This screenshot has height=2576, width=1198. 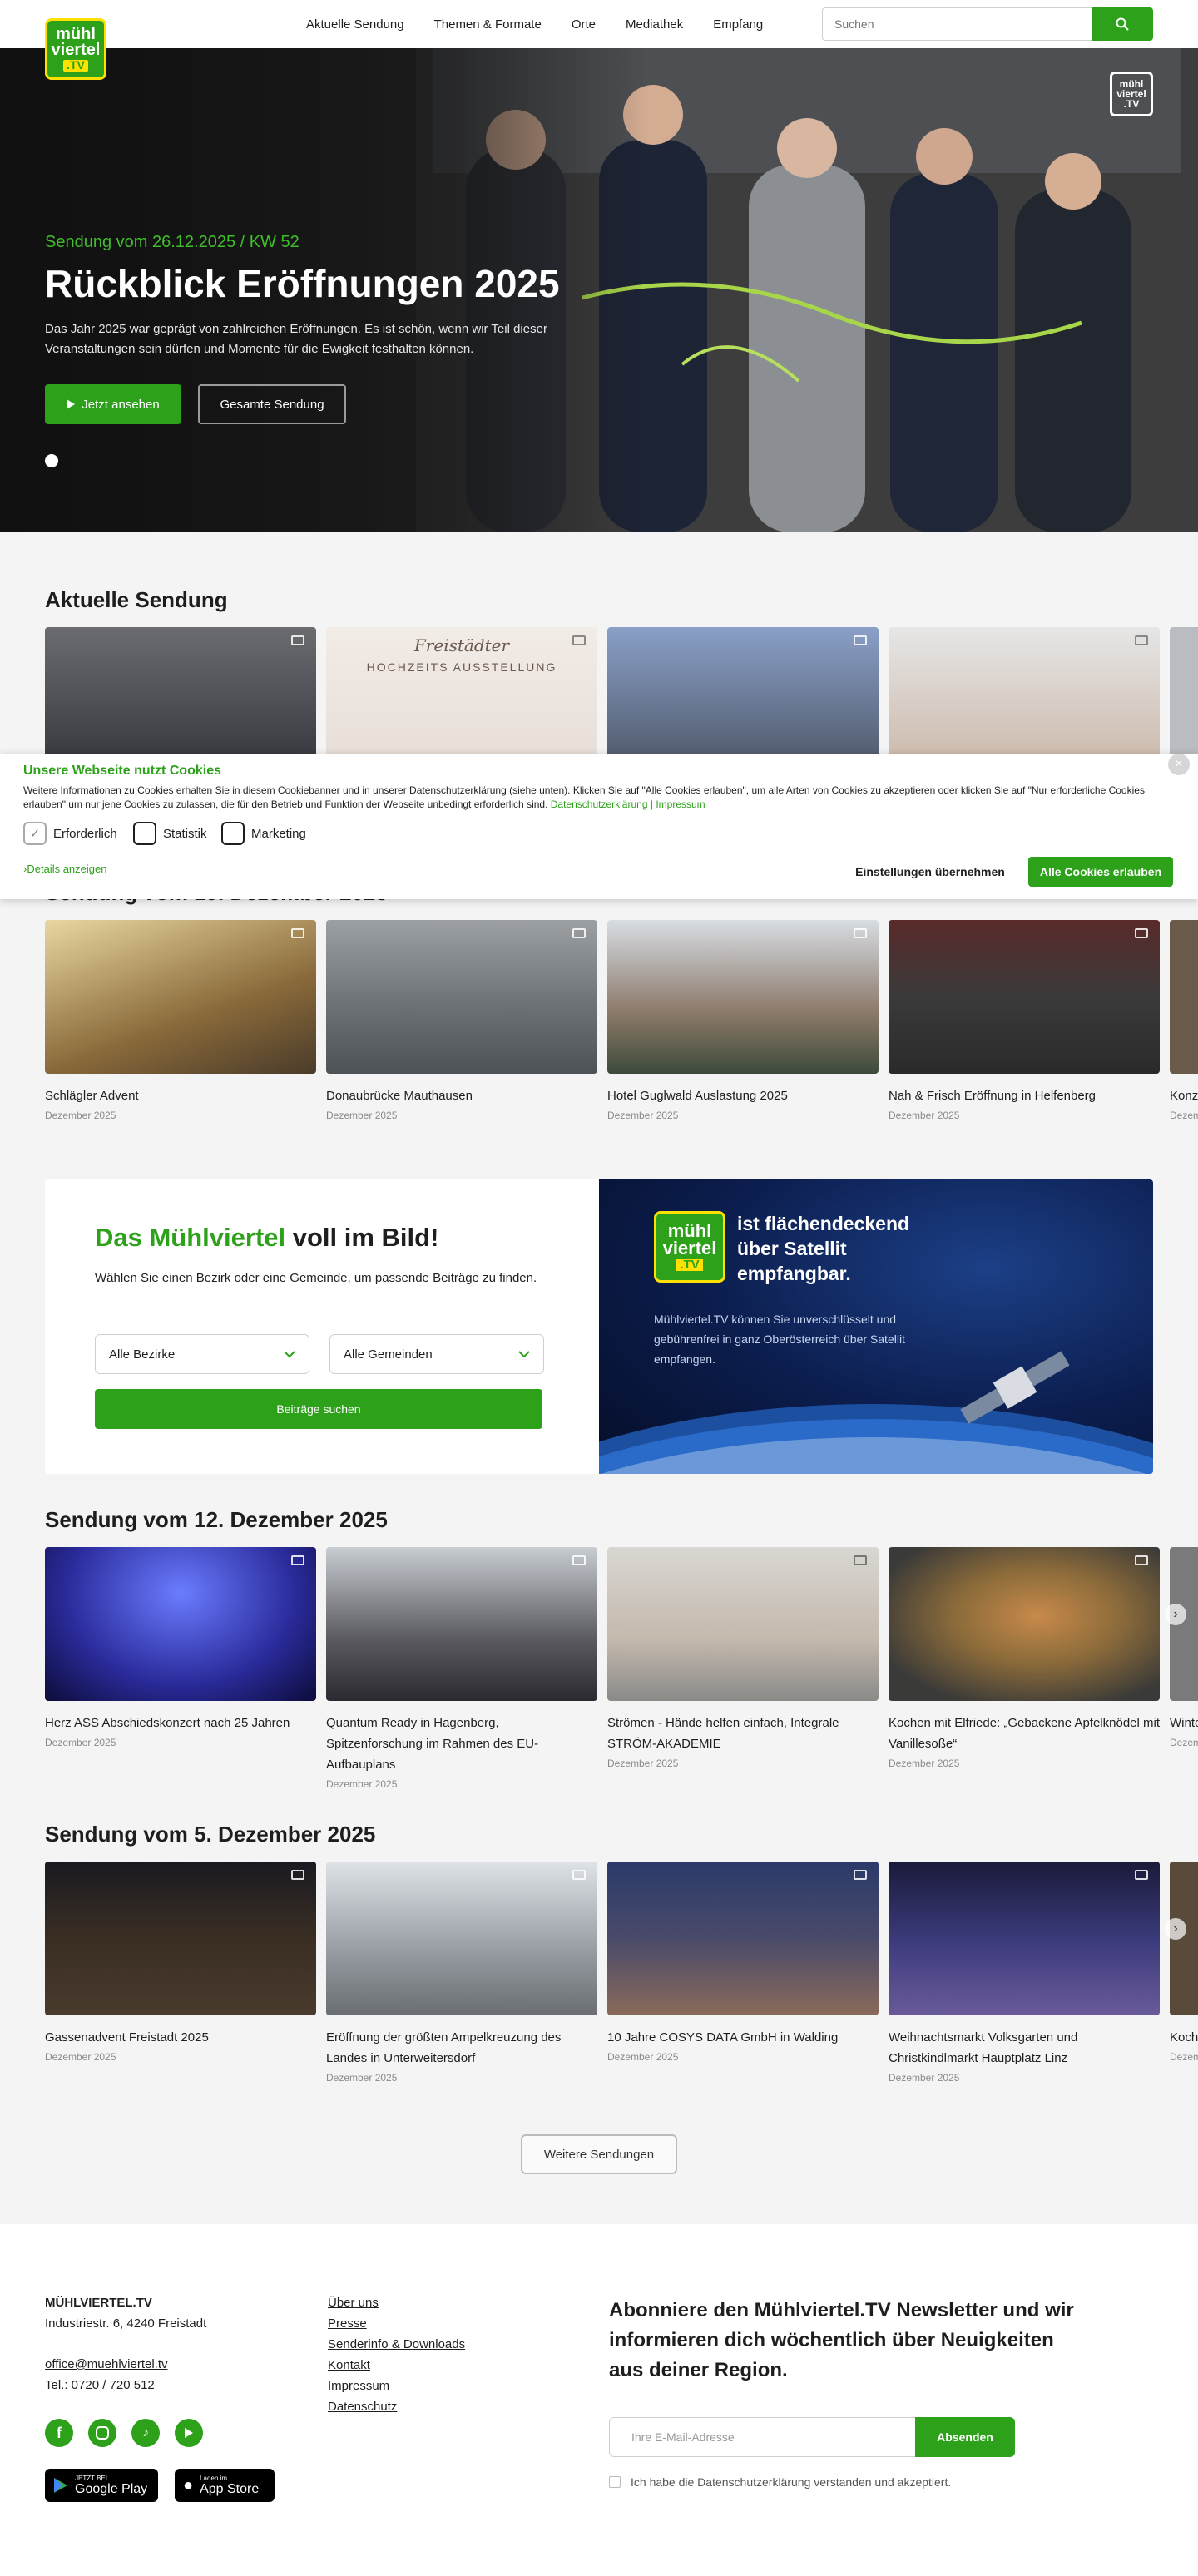 I want to click on footer-link-about: Über uns, so click(x=396, y=2302).